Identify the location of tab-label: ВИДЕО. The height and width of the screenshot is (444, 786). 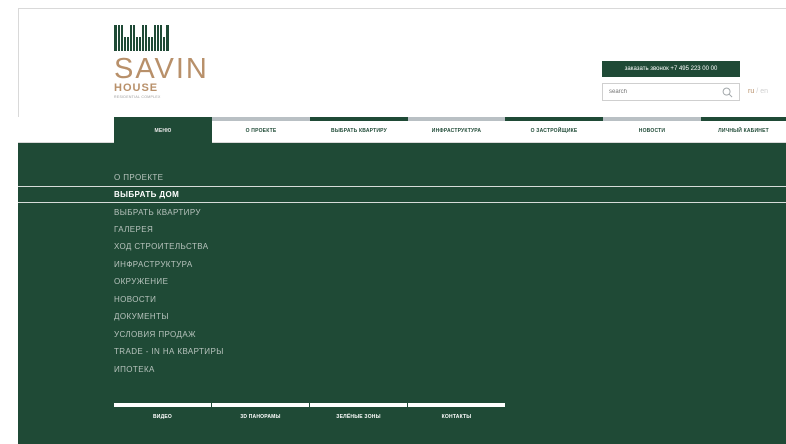
(162, 417).